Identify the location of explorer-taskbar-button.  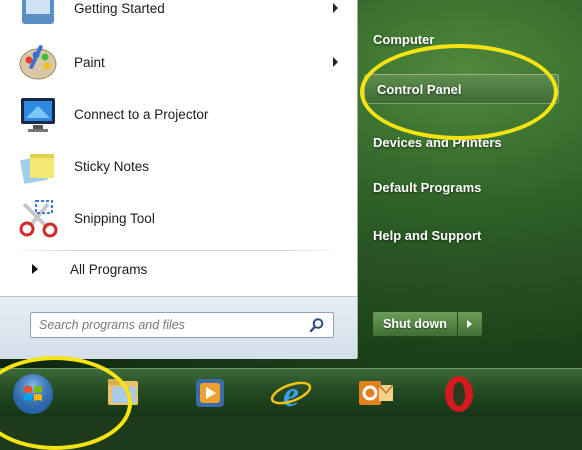
(123, 393).